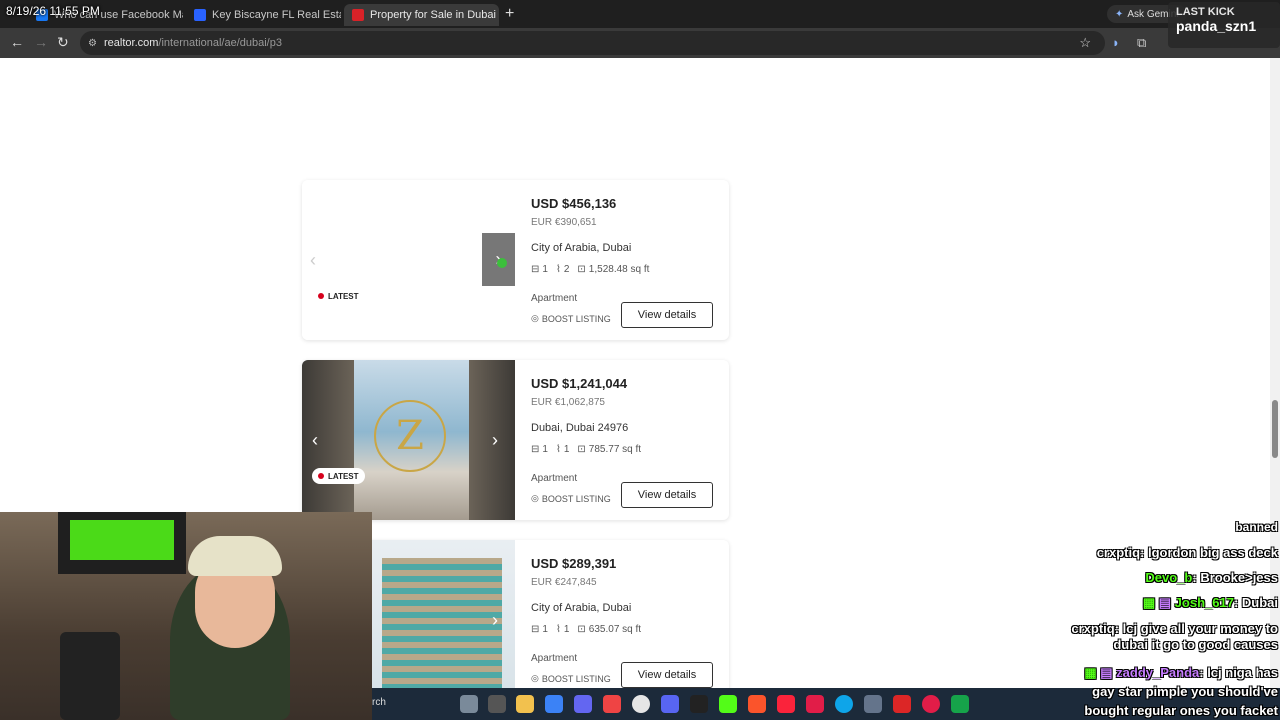 The image size is (1280, 720). I want to click on taskbar-search-text: rch, so click(379, 702).